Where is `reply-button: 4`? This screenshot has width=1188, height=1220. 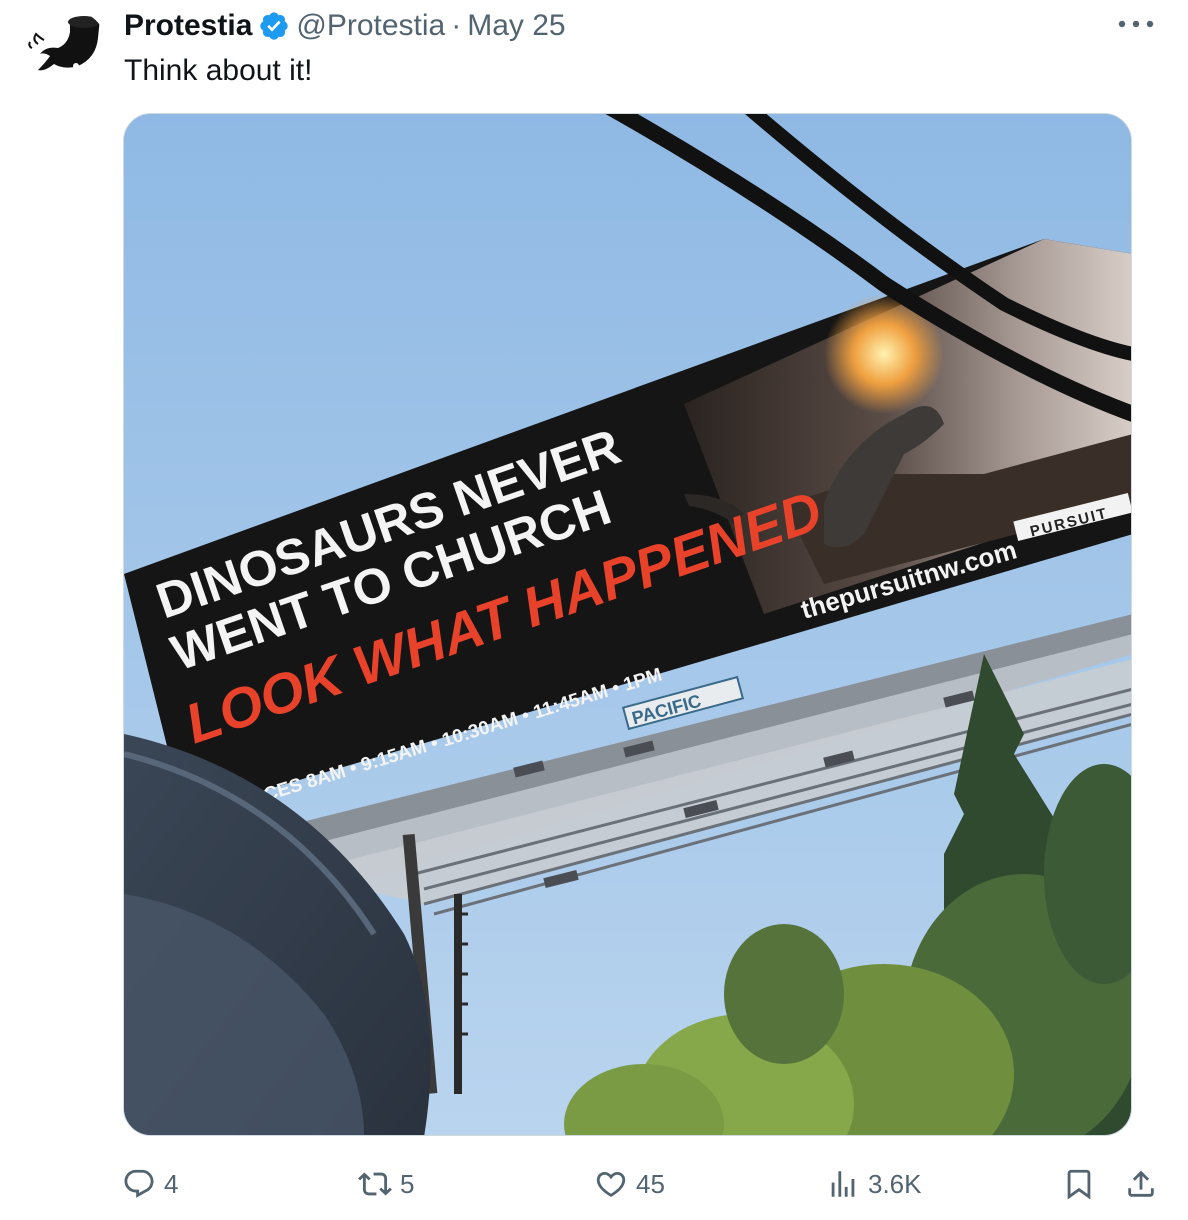 reply-button: 4 is located at coordinates (150, 1184).